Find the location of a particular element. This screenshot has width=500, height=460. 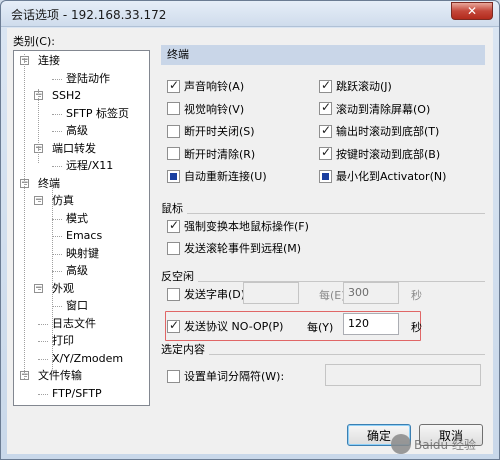

terminal-right-option: 输出时滚动到底部(T) is located at coordinates (379, 131).